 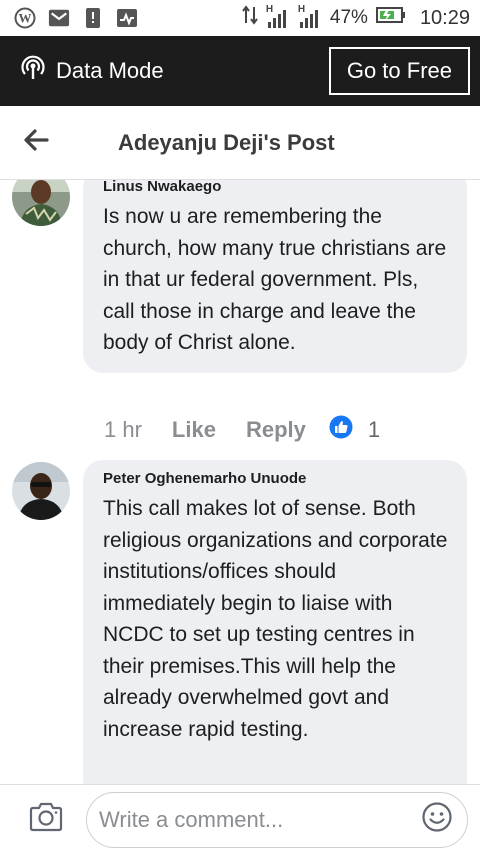 I want to click on comment-input-wrapper, so click(x=277, y=819).